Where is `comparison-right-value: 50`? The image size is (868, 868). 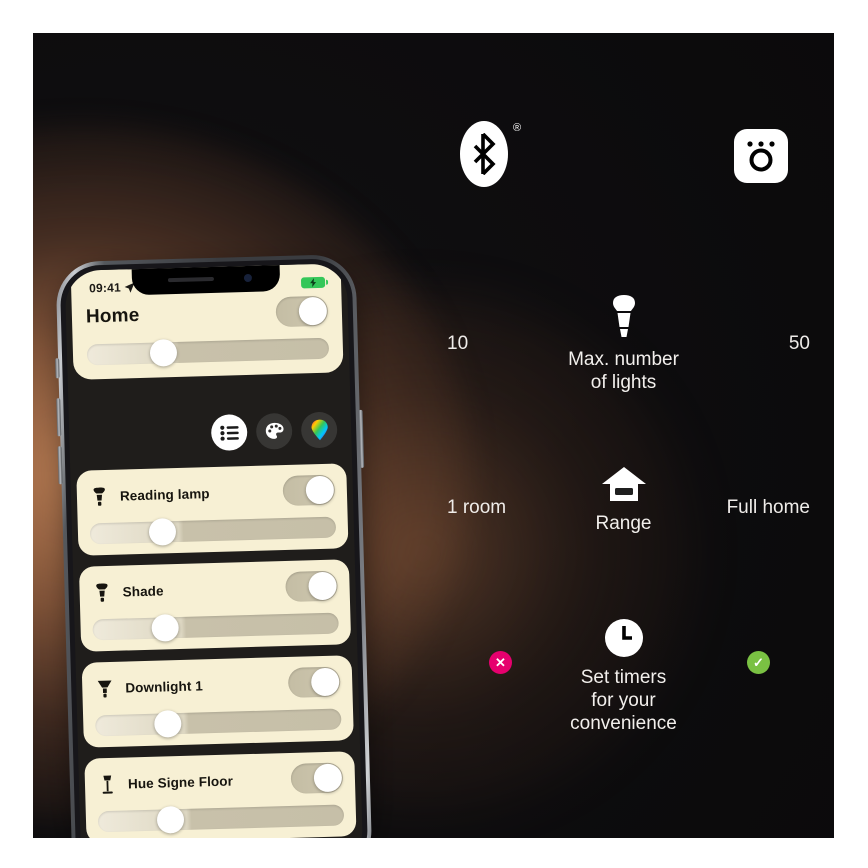
comparison-right-value: 50 is located at coordinates (799, 343).